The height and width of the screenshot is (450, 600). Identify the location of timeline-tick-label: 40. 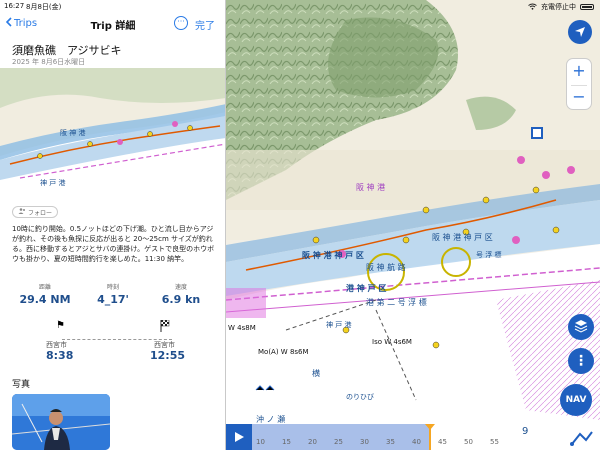
(416, 442).